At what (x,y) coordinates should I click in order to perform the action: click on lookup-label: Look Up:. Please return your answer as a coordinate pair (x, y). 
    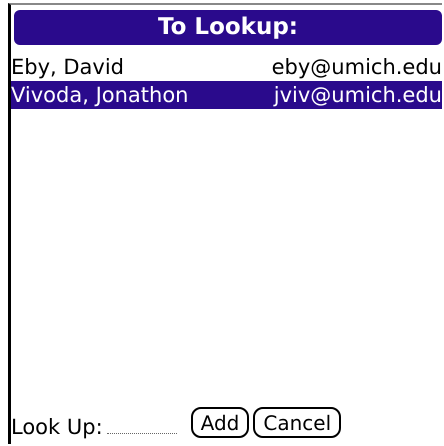
    Looking at the image, I should click on (57, 427).